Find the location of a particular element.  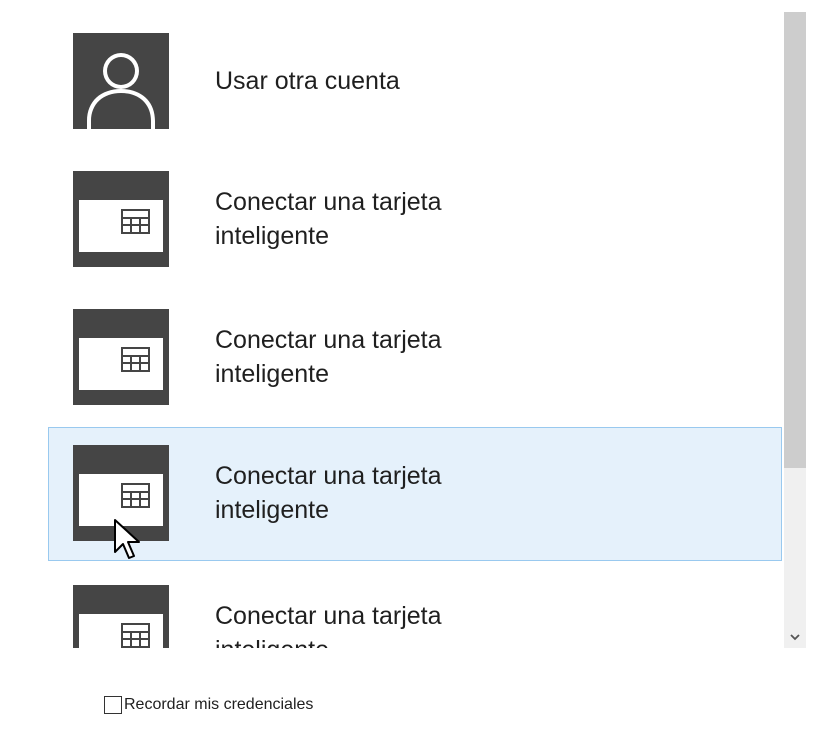

remember-checkbox is located at coordinates (113, 705).